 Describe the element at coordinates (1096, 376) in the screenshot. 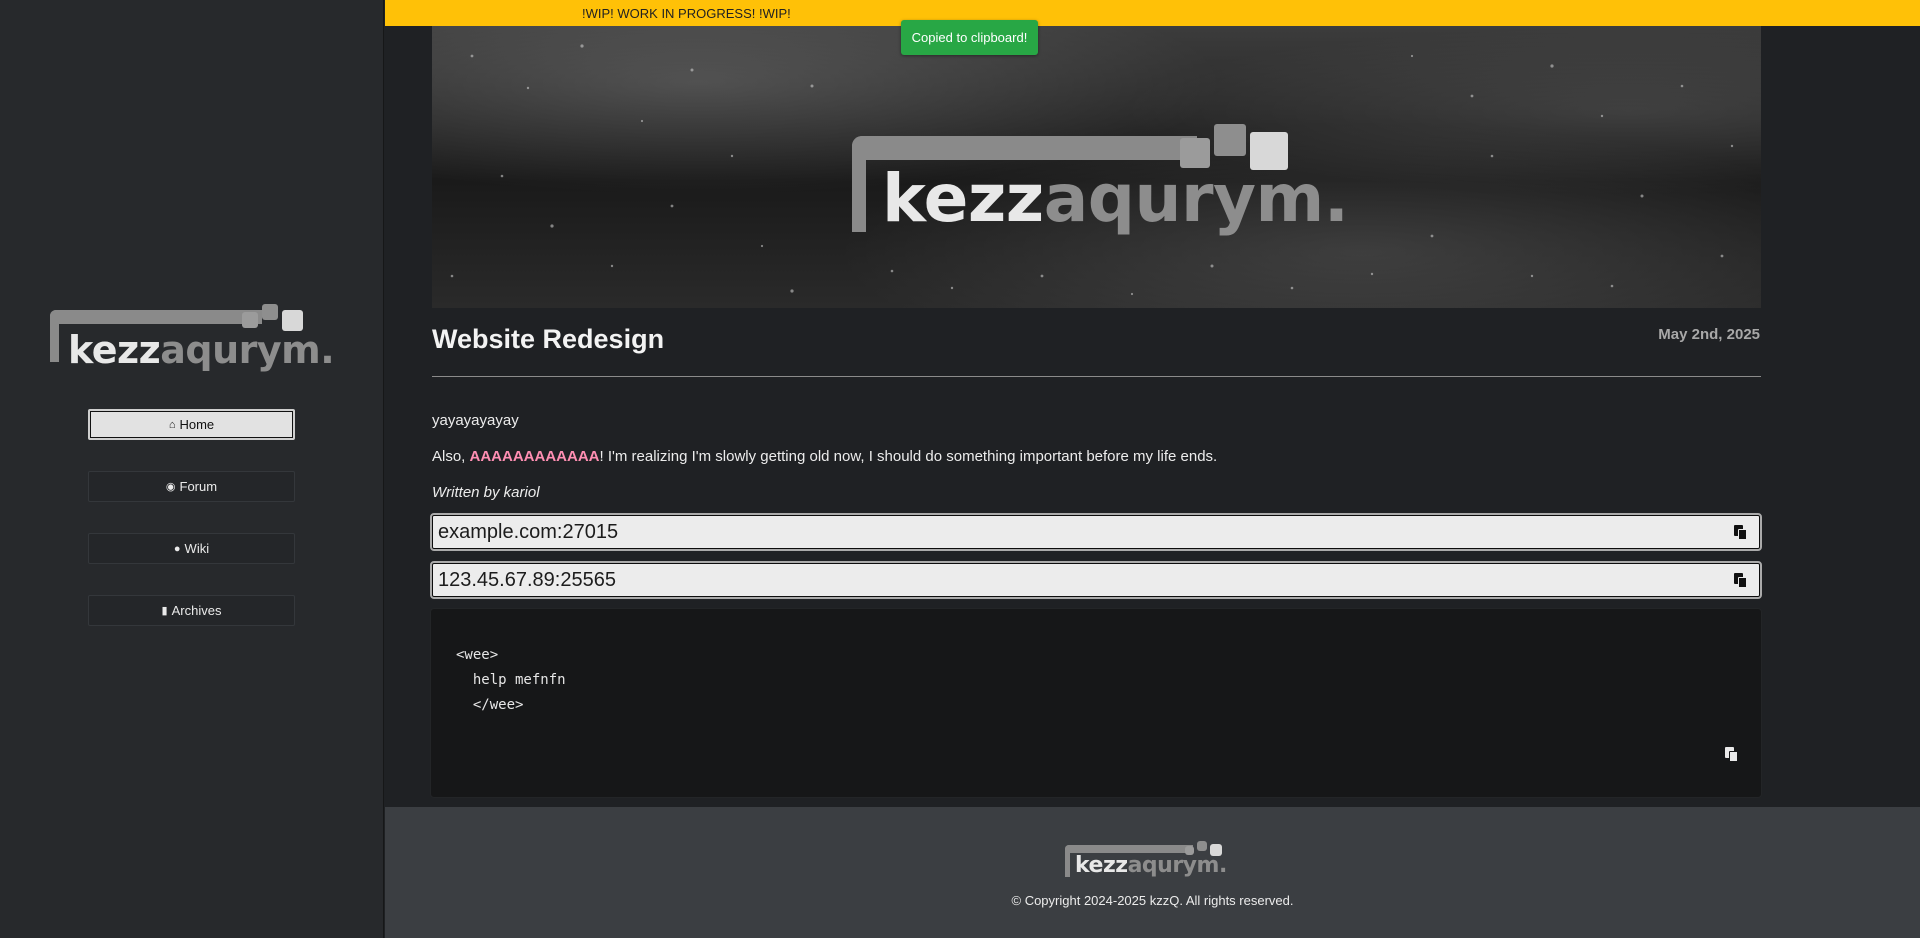

I see `title-divider` at that location.